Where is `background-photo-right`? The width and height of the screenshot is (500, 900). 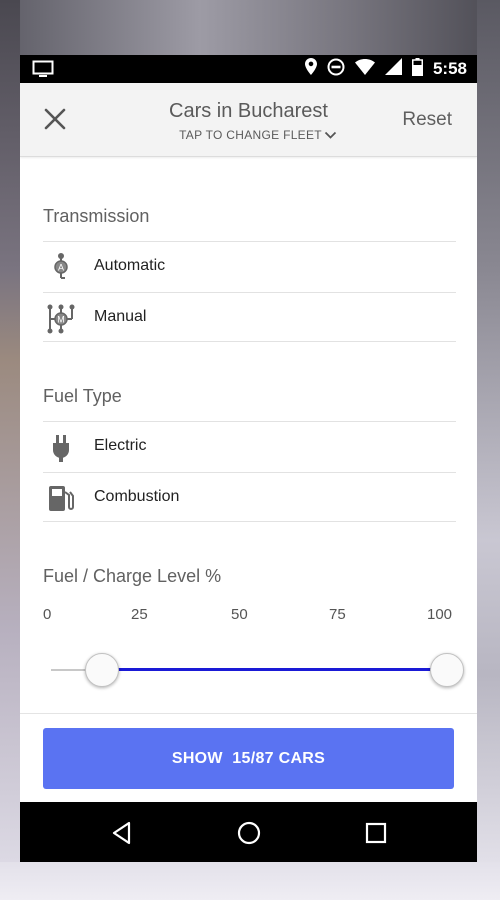
background-photo-right is located at coordinates (488, 450).